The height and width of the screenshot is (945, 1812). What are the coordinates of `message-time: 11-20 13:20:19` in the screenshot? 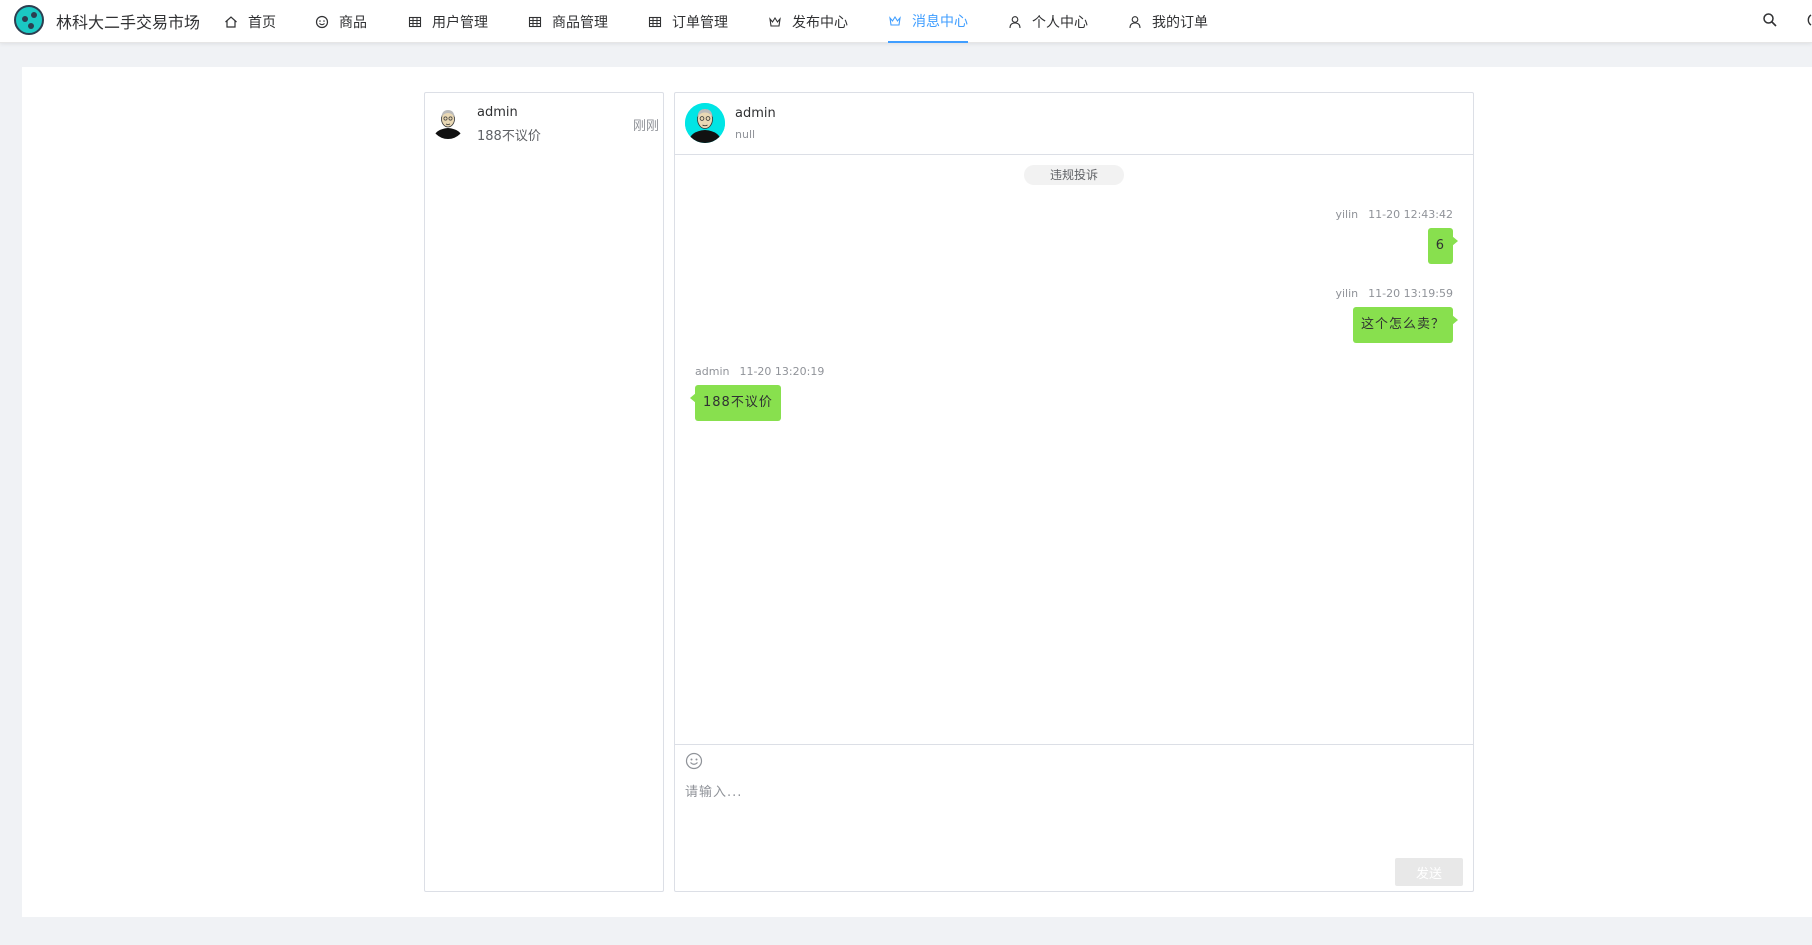 It's located at (782, 371).